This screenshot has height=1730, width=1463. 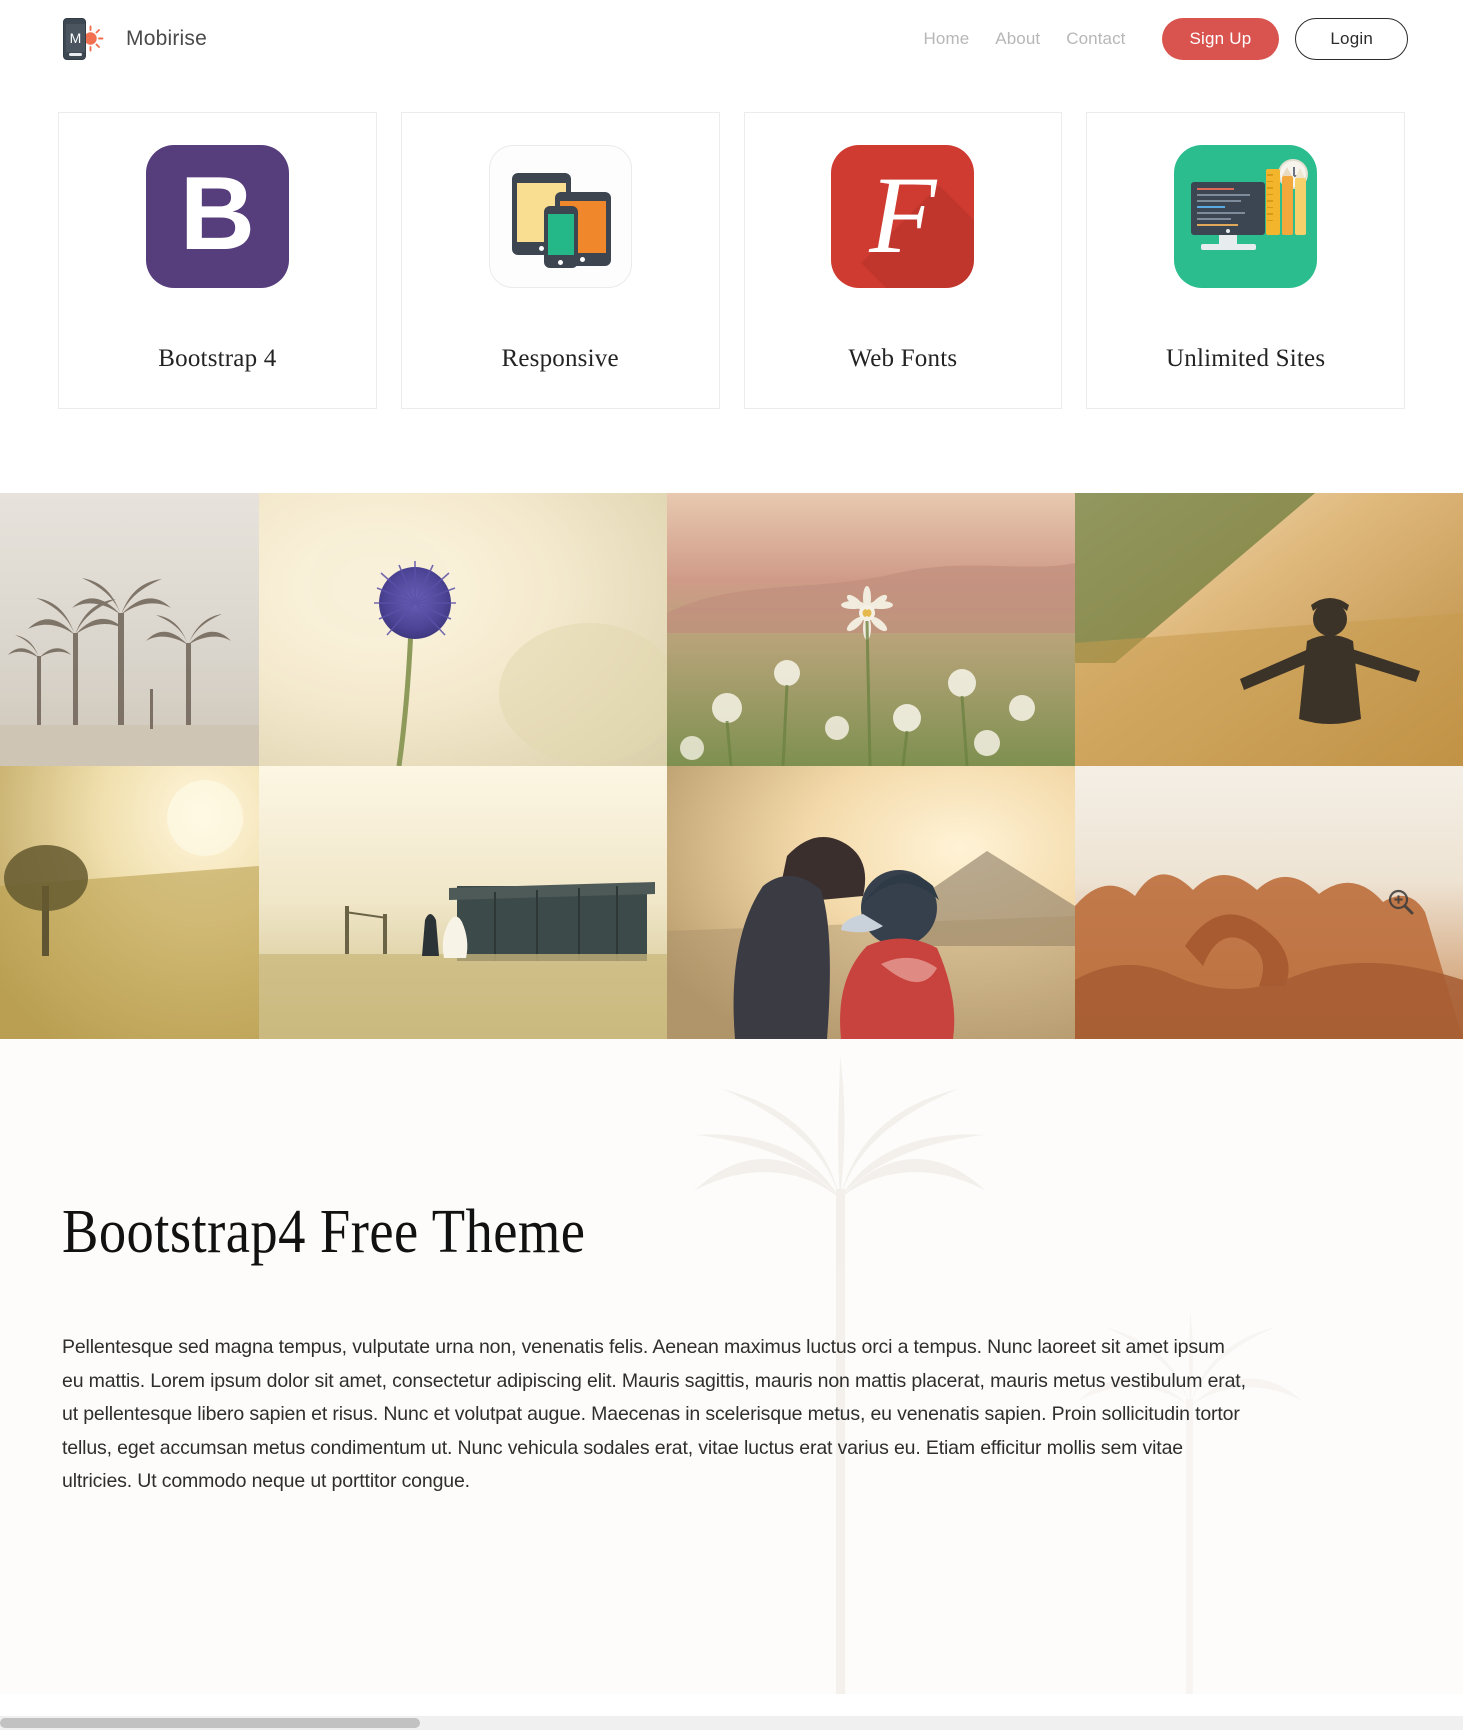 I want to click on nav-links: Home About Contact, so click(x=1025, y=39).